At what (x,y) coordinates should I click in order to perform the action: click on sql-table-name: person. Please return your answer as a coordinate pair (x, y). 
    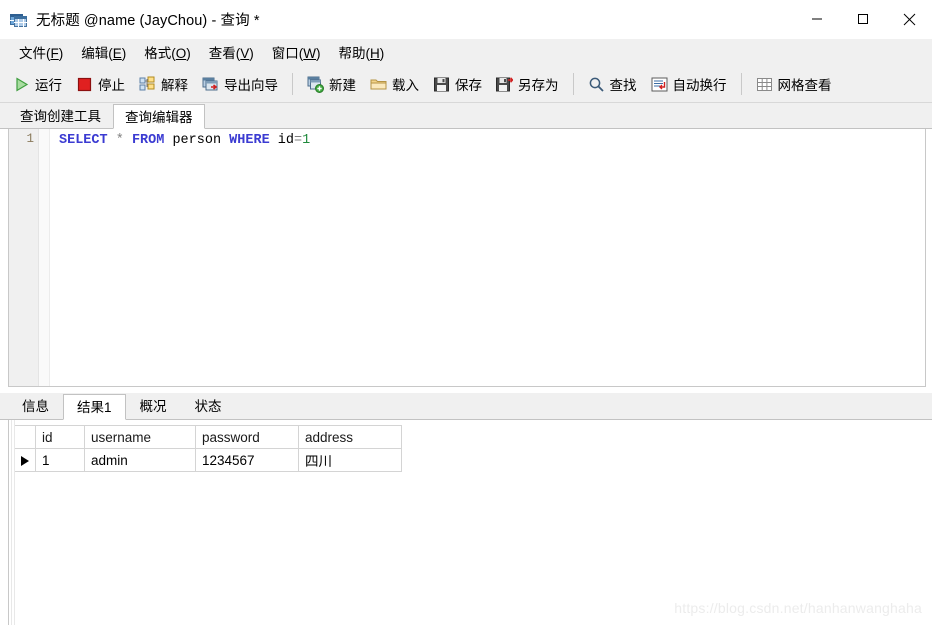
    Looking at the image, I should click on (197, 140).